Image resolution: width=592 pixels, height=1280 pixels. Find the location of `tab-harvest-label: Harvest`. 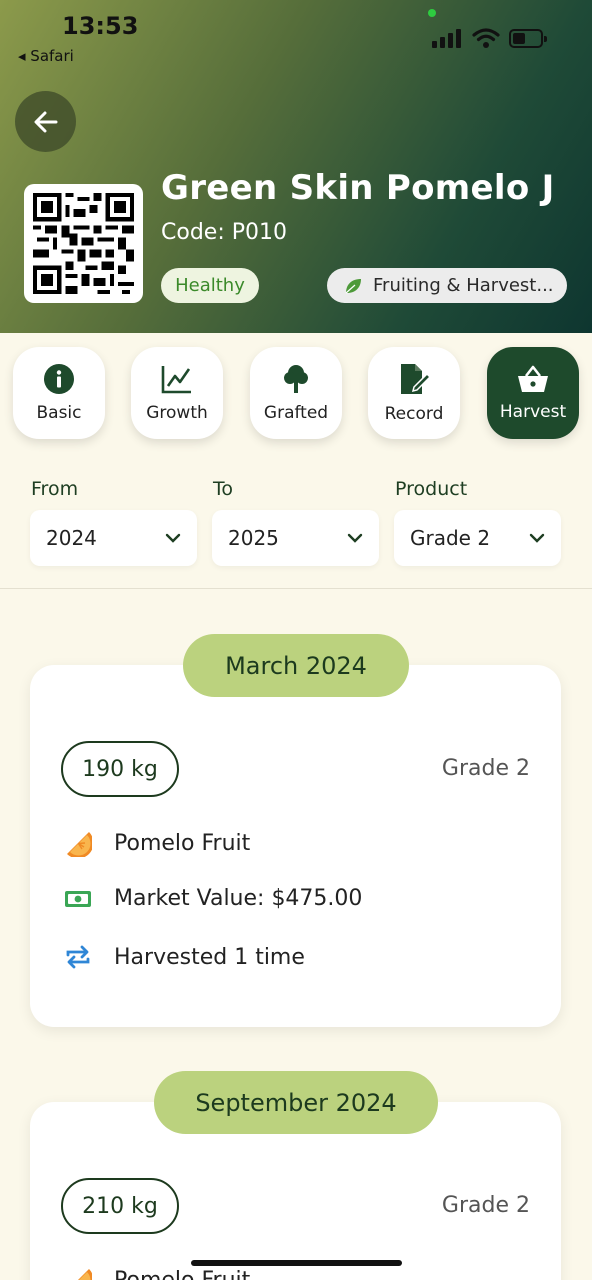

tab-harvest-label: Harvest is located at coordinates (533, 412).